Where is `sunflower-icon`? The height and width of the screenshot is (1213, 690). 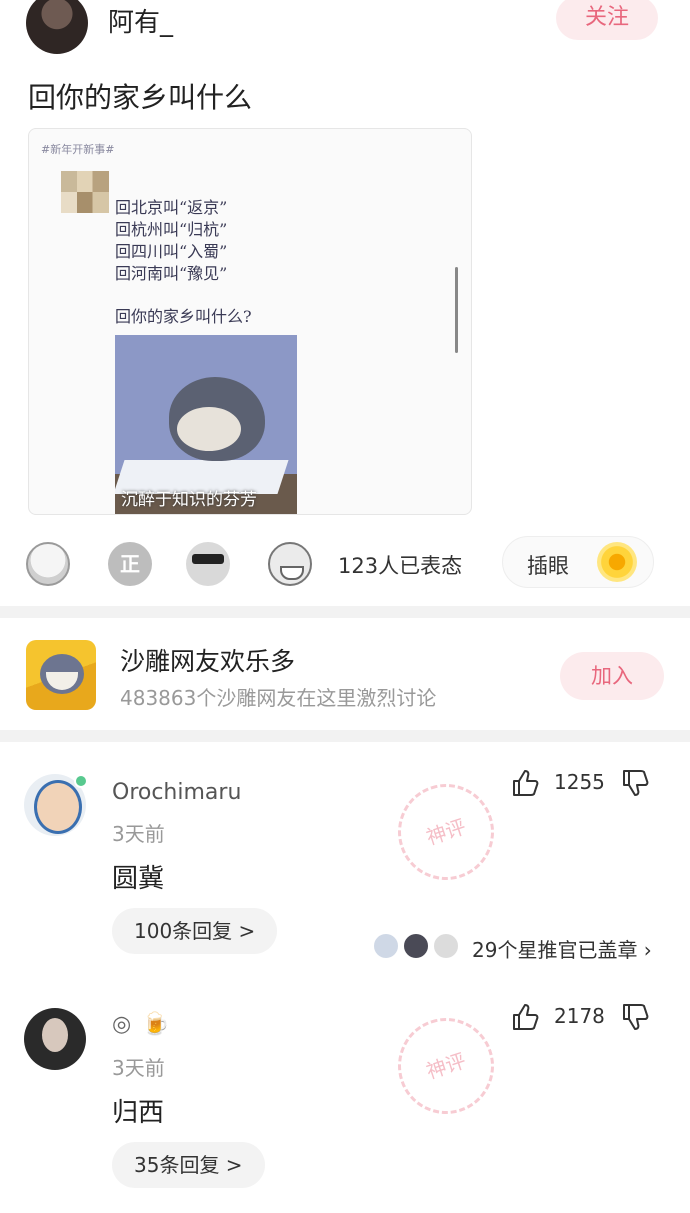 sunflower-icon is located at coordinates (617, 562).